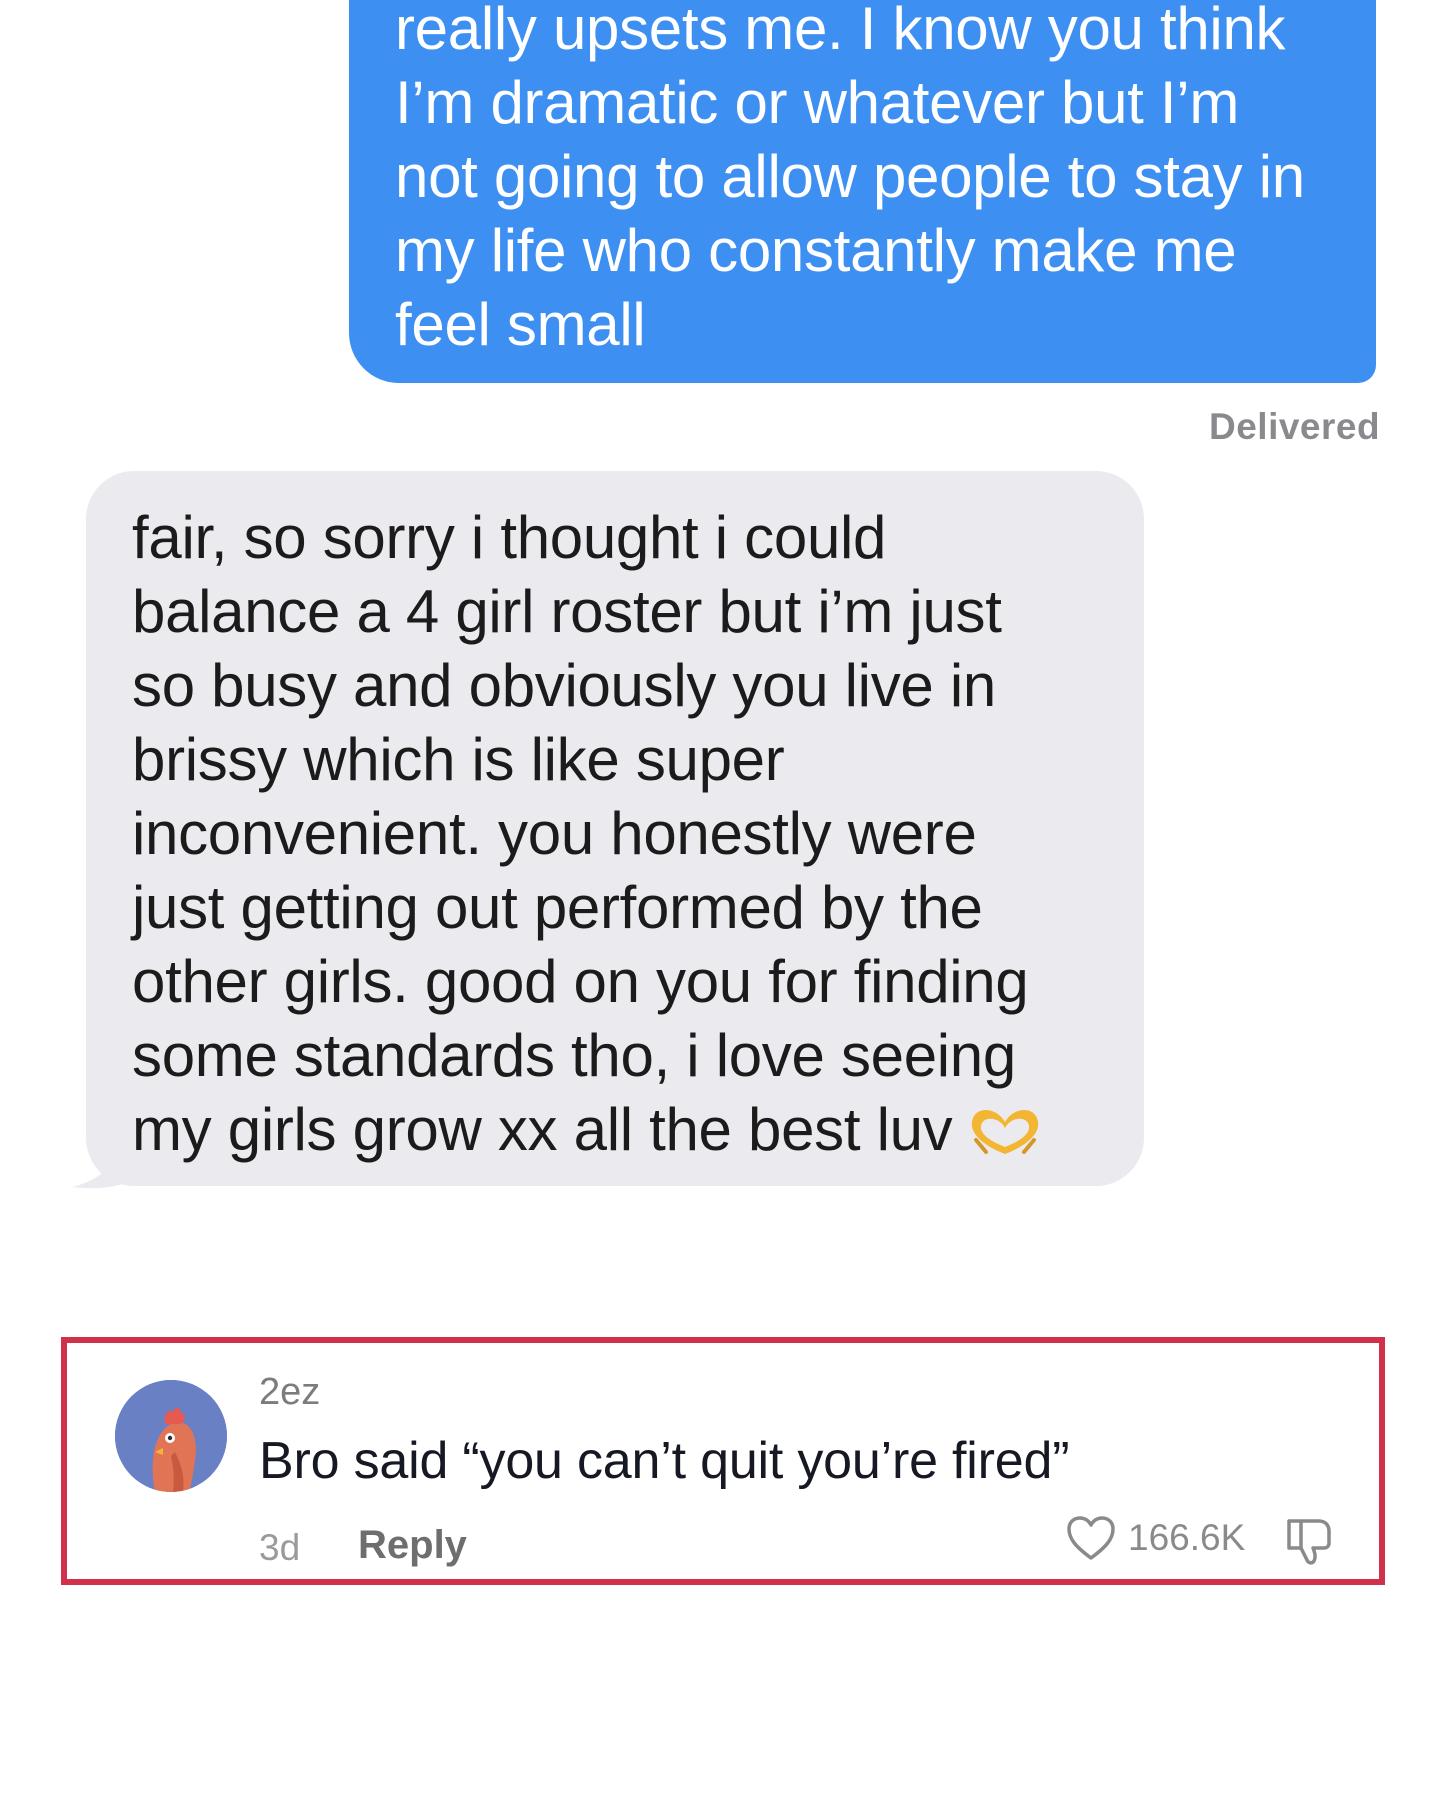 The image size is (1440, 1800). I want to click on comment-timestamp: 3d, so click(280, 1547).